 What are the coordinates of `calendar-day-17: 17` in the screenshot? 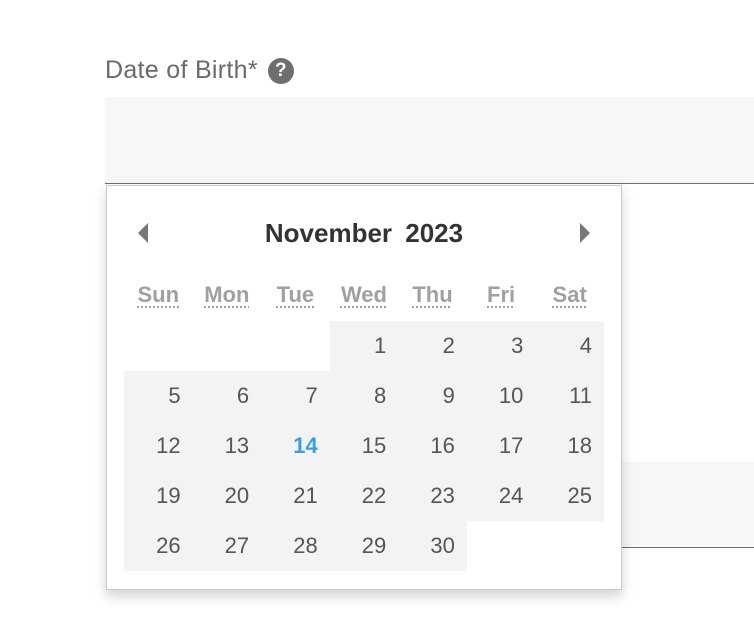 It's located at (501, 446).